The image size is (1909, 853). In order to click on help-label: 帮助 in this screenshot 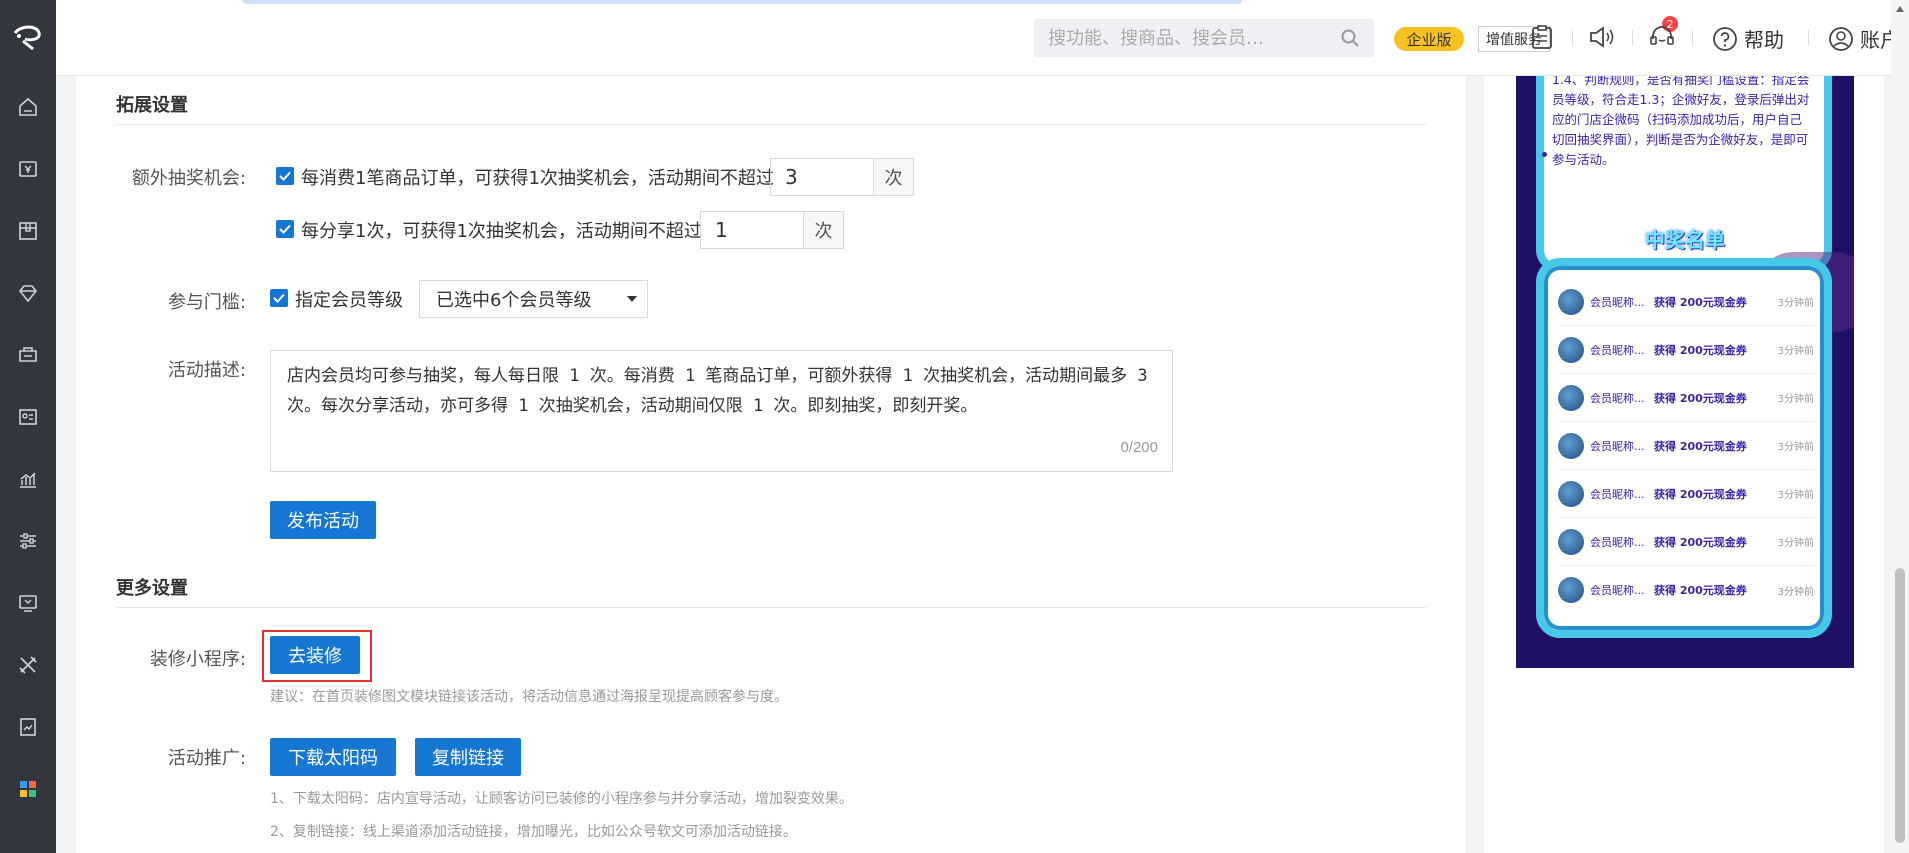, I will do `click(1764, 40)`.